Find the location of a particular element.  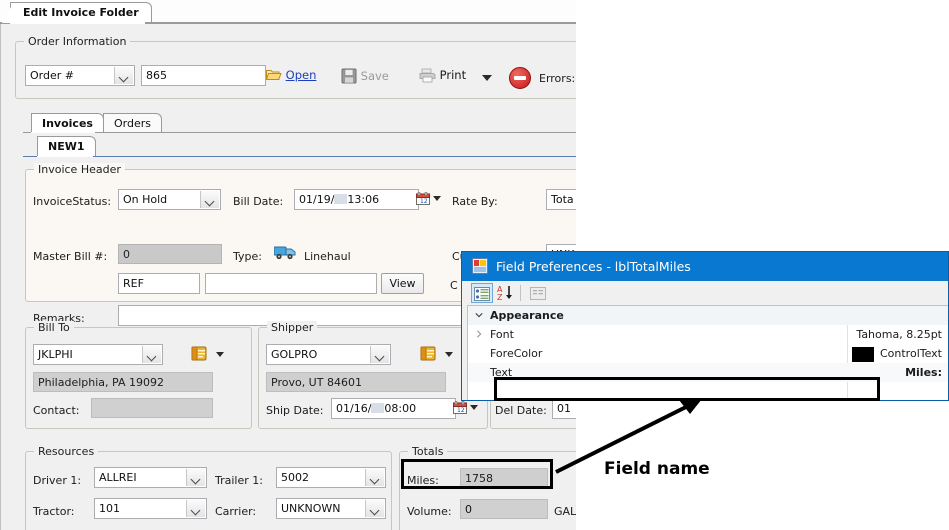

shipper-address-value: Provo, UT 84601 is located at coordinates (316, 382).